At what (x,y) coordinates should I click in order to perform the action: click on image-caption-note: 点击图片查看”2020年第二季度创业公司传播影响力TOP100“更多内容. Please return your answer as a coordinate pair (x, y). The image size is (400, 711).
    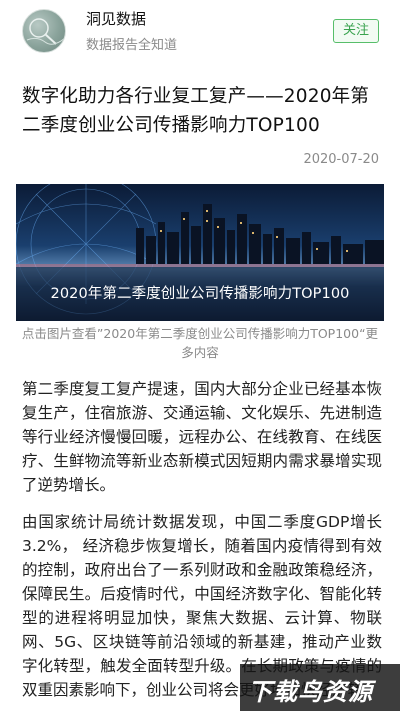
    Looking at the image, I should click on (200, 343).